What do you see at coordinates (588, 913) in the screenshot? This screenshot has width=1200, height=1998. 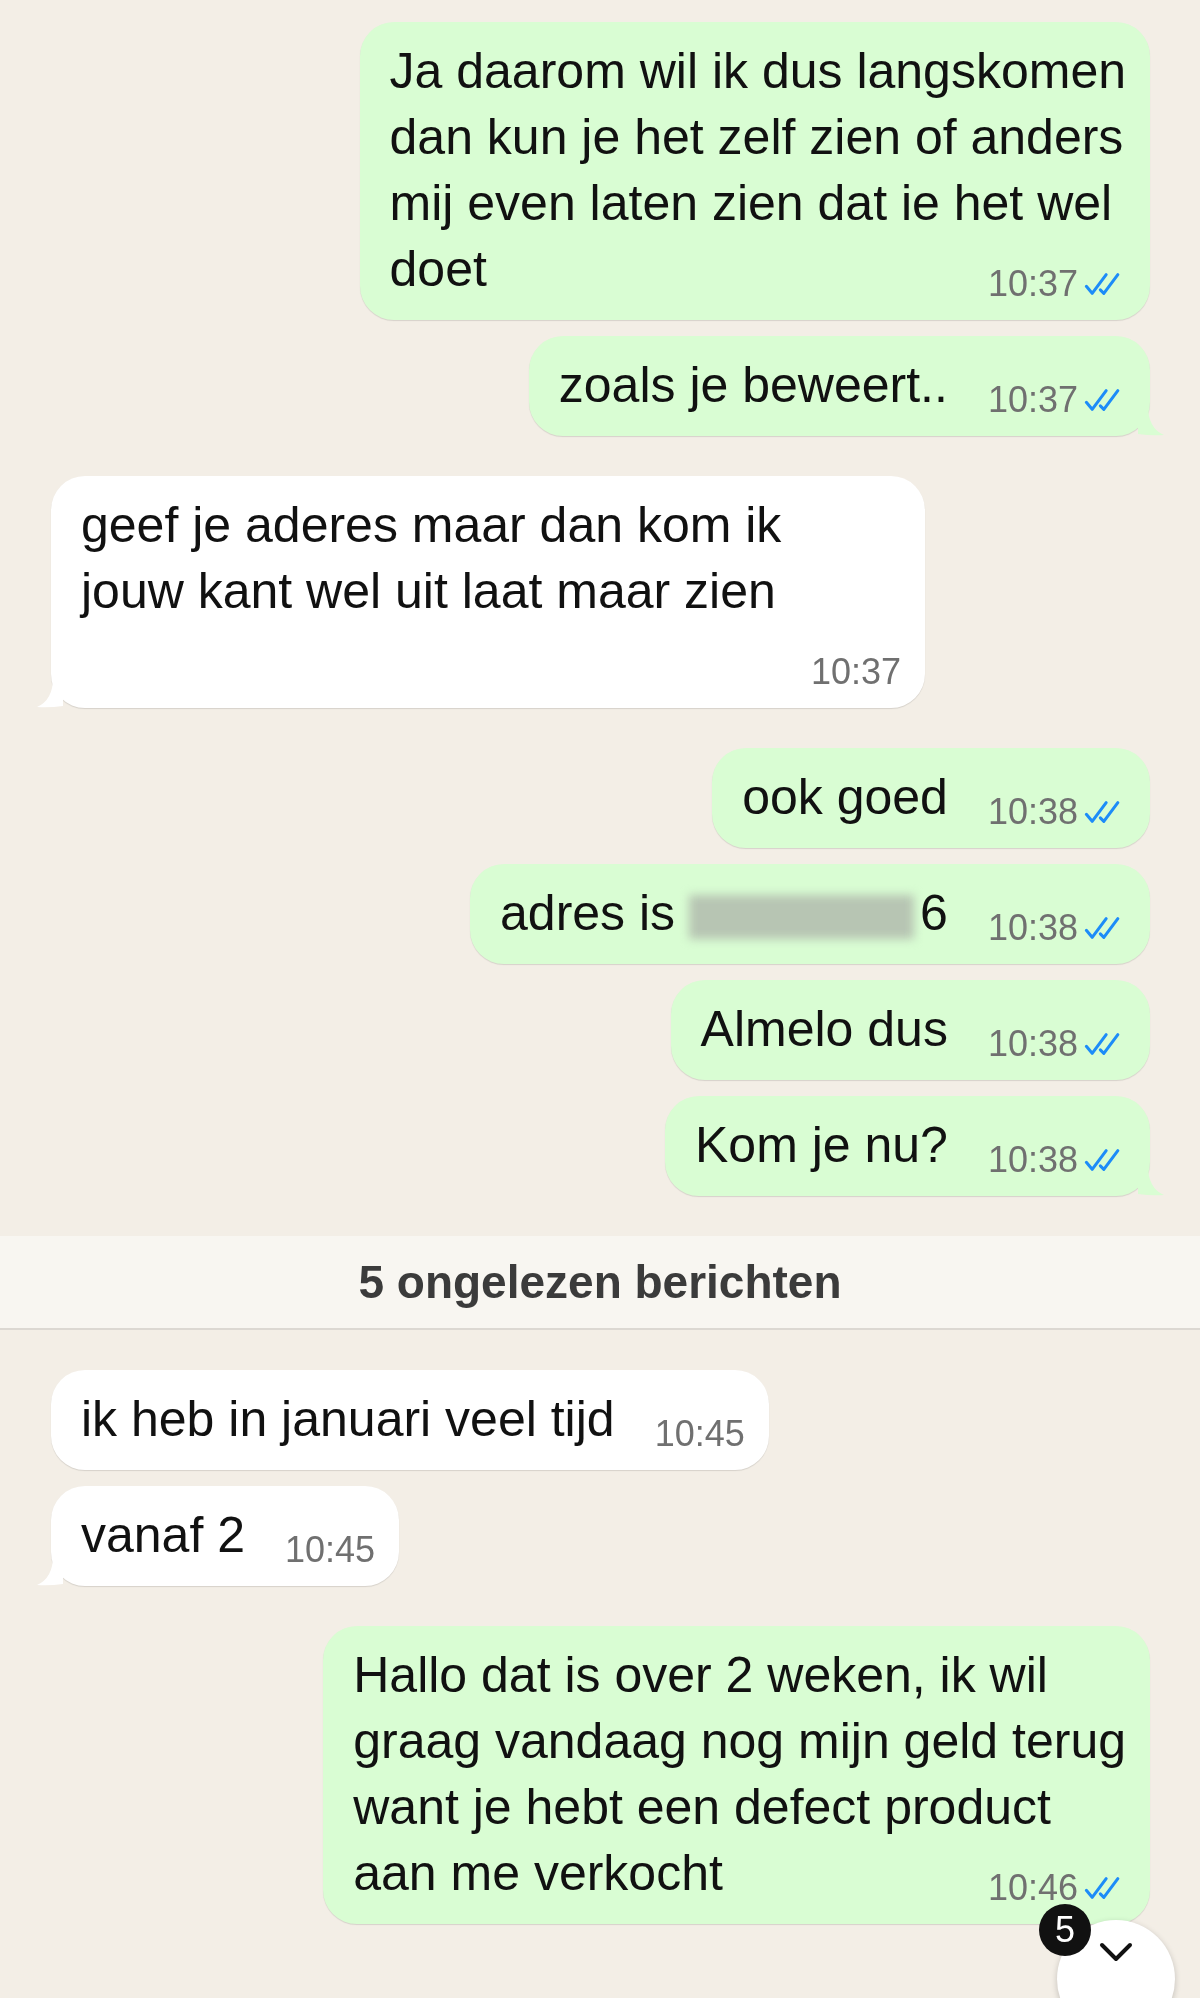 I see `message-text: adres is` at bounding box center [588, 913].